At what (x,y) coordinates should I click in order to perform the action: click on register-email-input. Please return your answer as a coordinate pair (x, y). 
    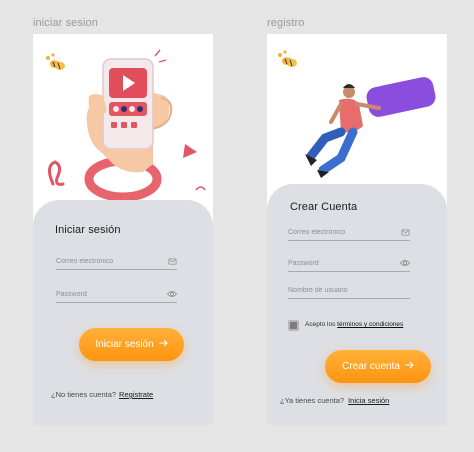
    Looking at the image, I should click on (344, 232).